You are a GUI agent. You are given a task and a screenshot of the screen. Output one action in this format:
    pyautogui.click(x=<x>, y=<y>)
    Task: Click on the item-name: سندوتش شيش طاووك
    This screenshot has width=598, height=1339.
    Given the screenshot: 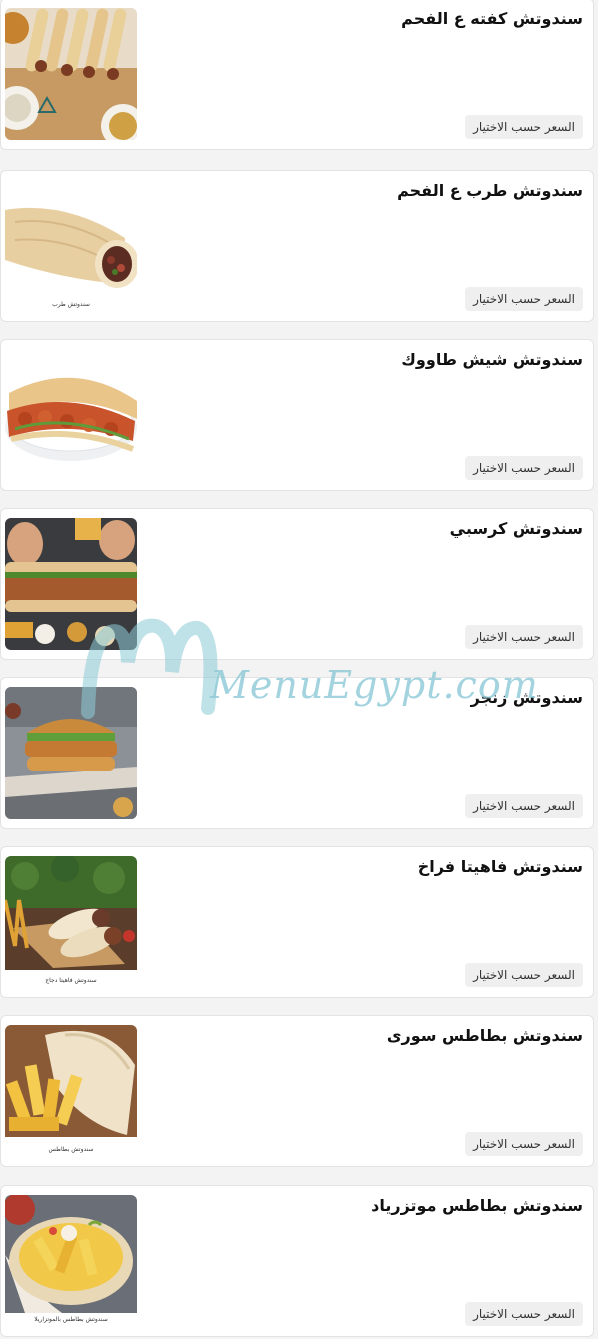 What is the action you would take?
    pyautogui.click(x=492, y=359)
    